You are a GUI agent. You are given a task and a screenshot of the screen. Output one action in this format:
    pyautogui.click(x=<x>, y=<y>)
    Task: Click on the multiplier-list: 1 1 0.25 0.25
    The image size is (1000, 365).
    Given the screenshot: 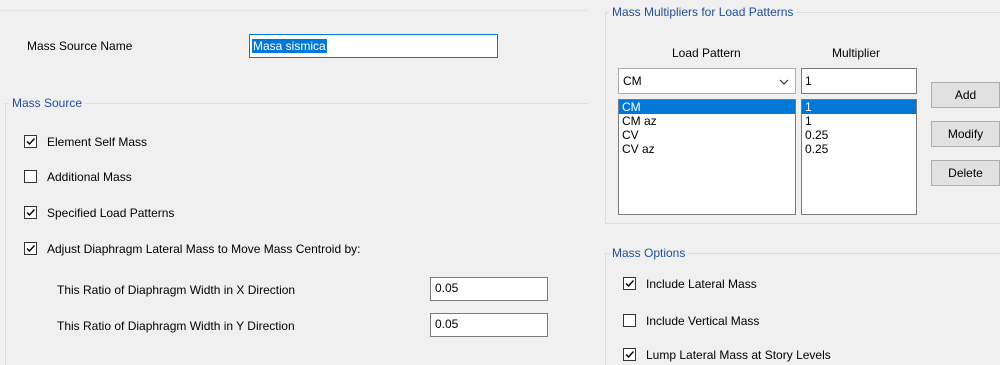 What is the action you would take?
    pyautogui.click(x=859, y=157)
    